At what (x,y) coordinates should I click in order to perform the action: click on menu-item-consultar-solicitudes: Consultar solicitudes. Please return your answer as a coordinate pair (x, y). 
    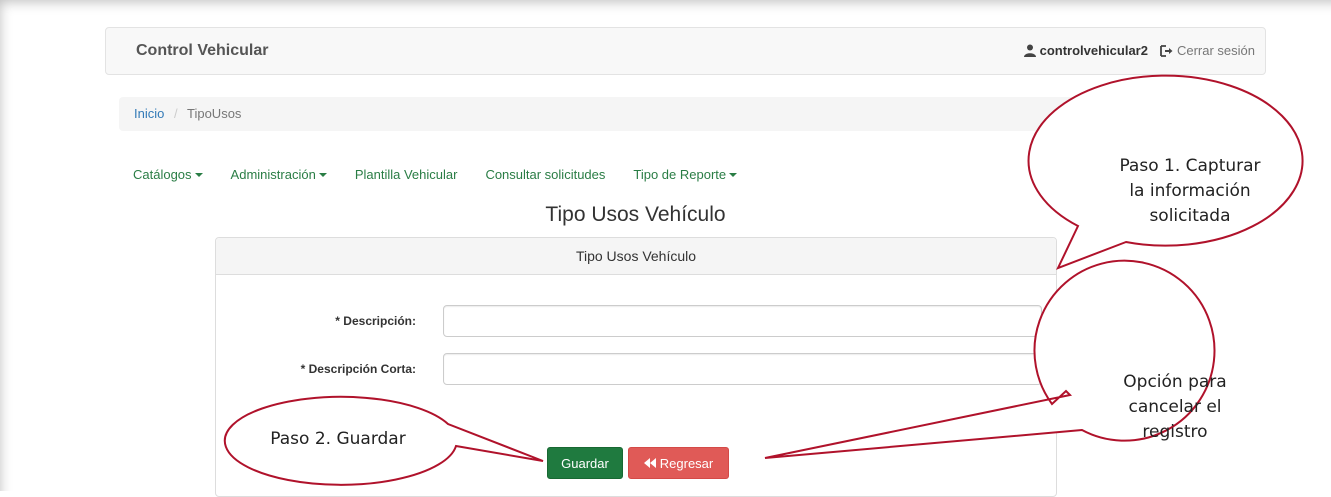
    Looking at the image, I should click on (545, 174).